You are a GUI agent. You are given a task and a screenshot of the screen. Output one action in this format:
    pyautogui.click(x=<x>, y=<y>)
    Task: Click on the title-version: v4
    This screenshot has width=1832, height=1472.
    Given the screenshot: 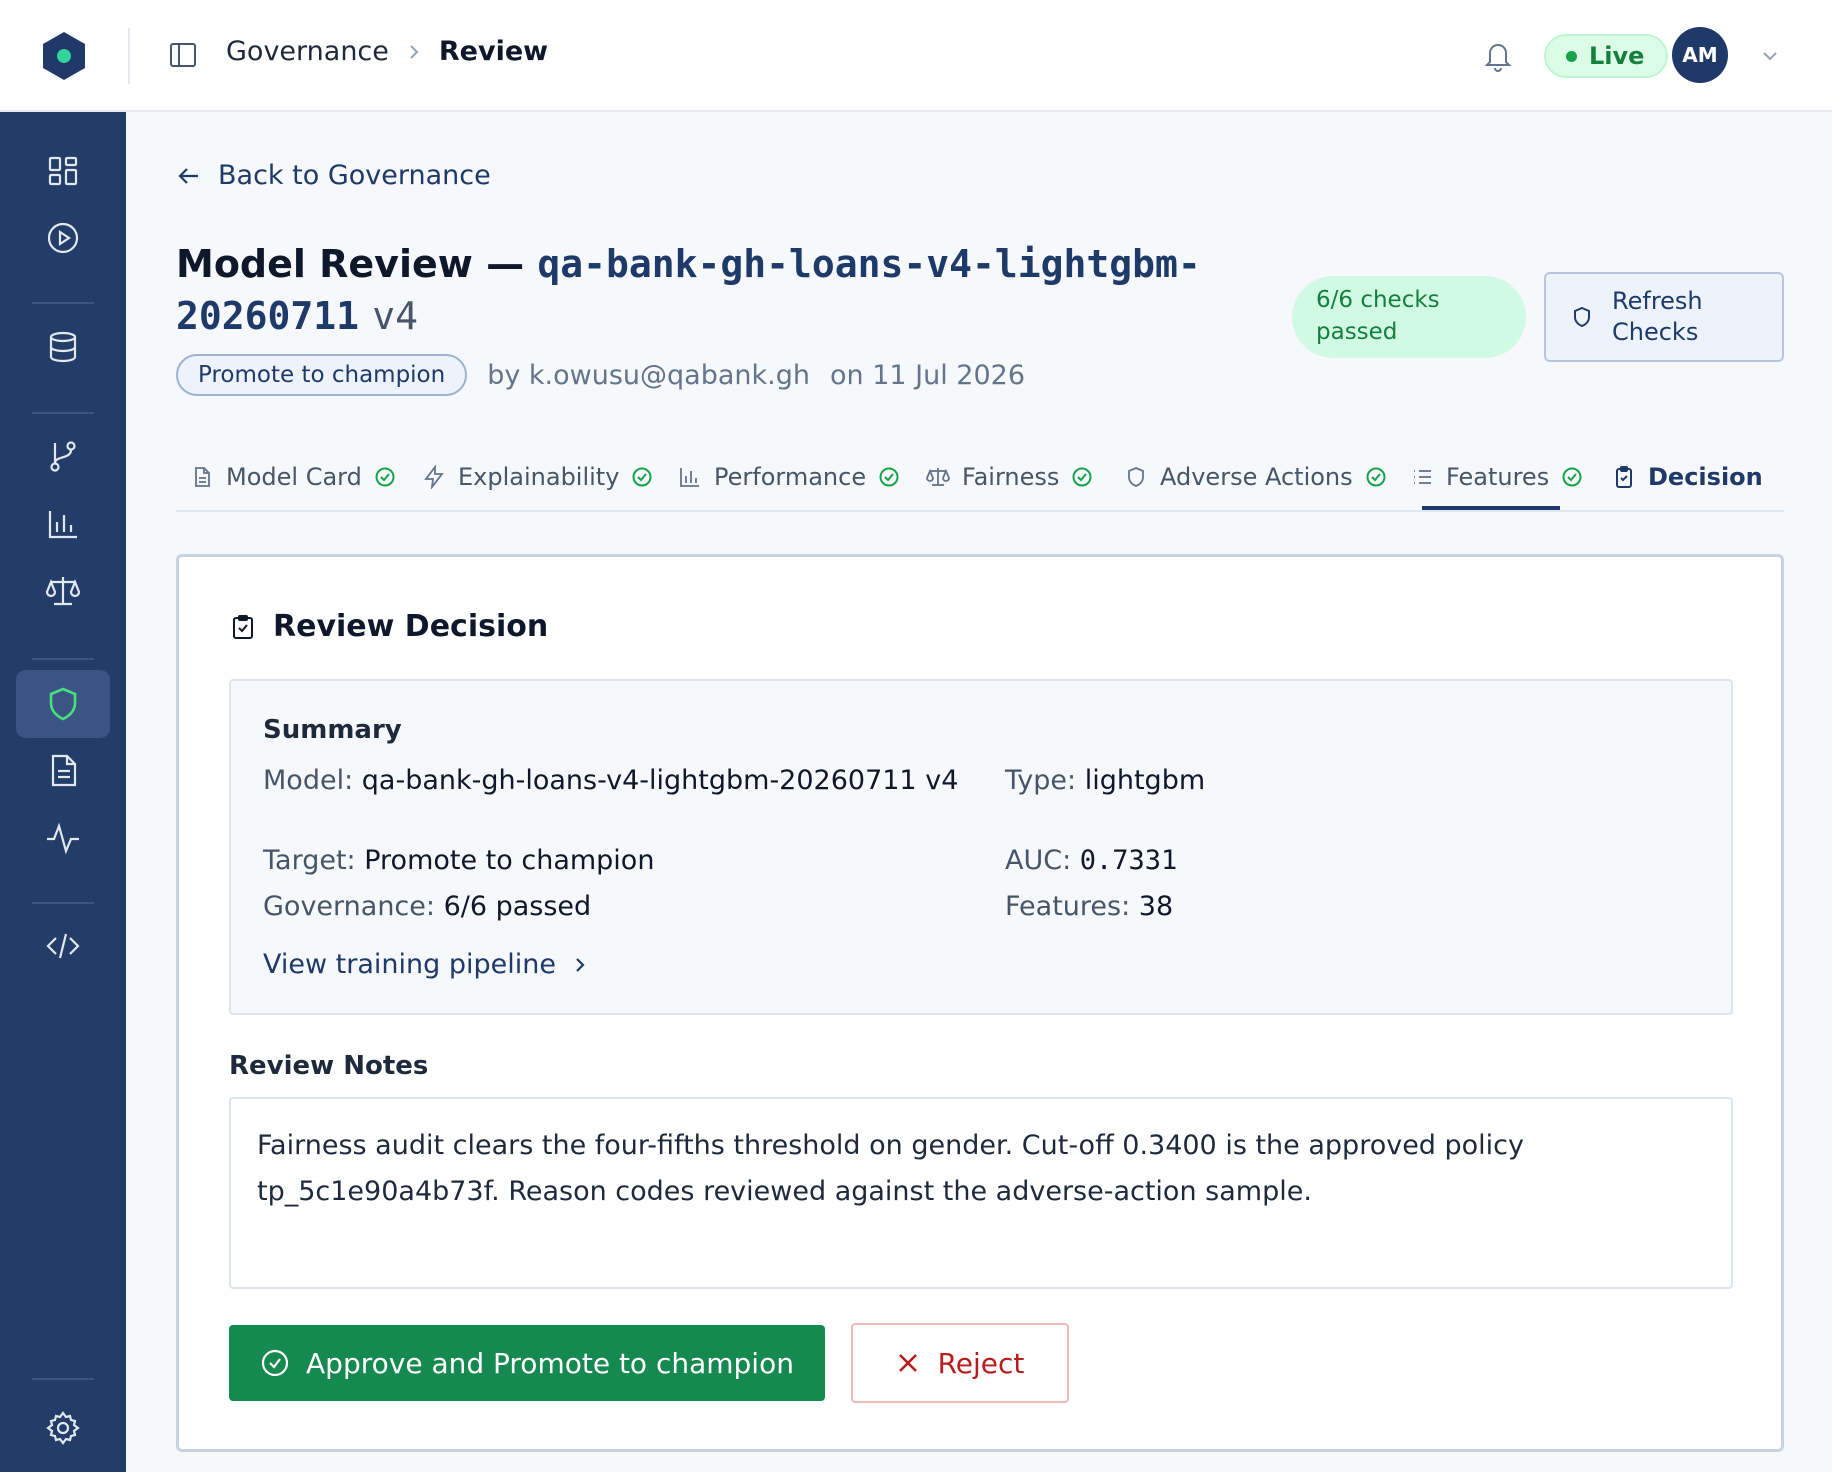 What is the action you would take?
    pyautogui.click(x=395, y=316)
    